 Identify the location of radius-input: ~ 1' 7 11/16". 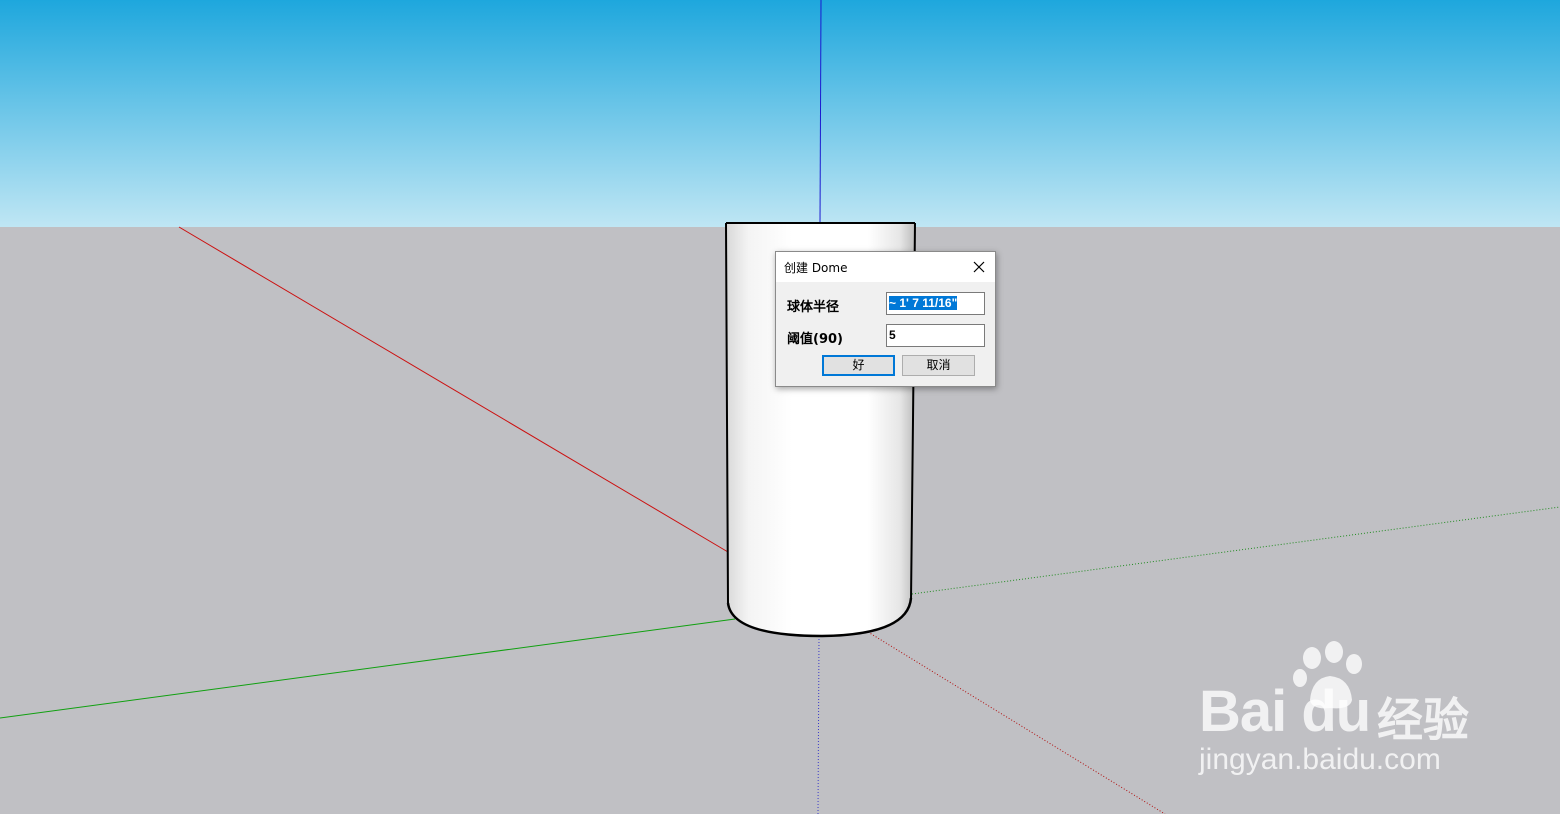
(935, 303).